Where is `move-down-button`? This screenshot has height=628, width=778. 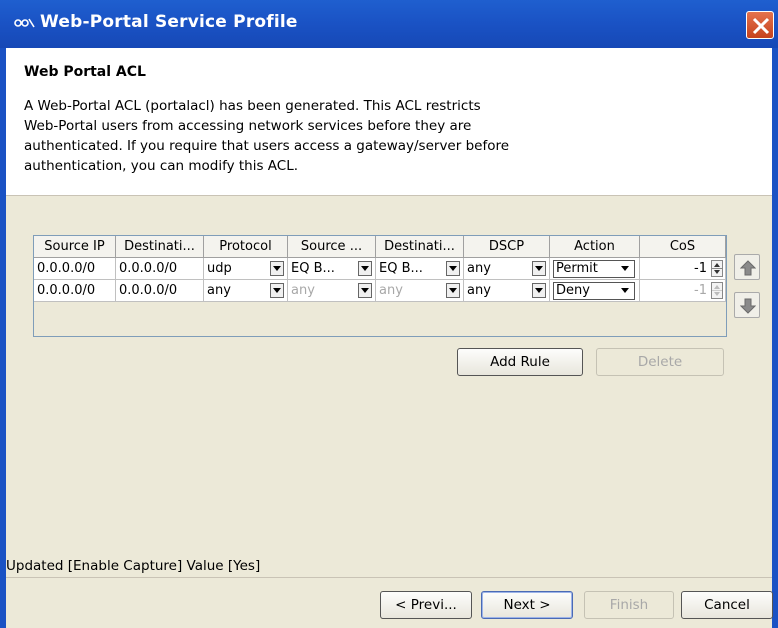
move-down-button is located at coordinates (747, 305).